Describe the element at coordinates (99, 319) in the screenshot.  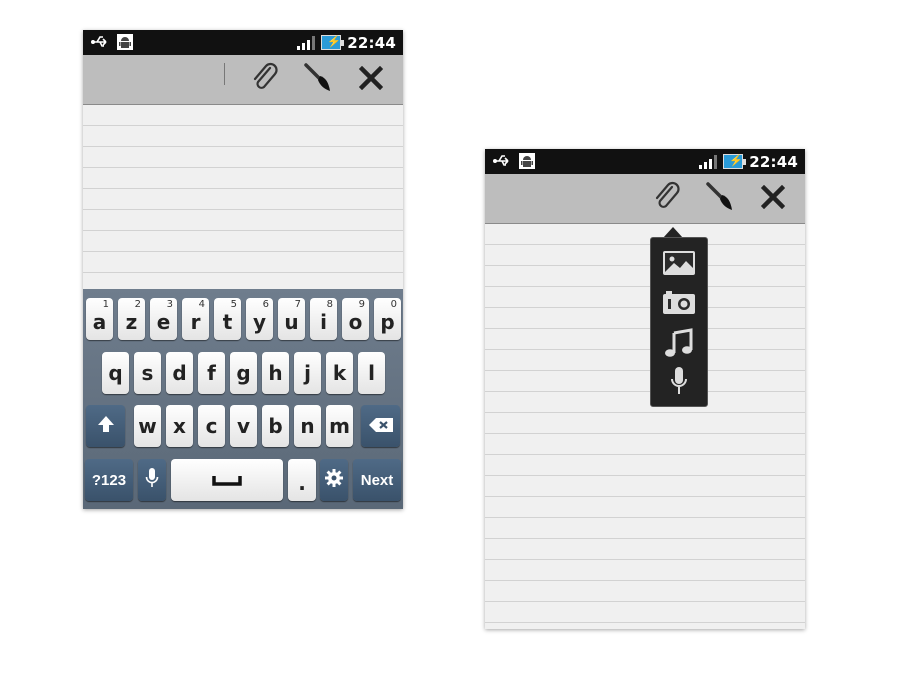
I see `key-a: 1a` at that location.